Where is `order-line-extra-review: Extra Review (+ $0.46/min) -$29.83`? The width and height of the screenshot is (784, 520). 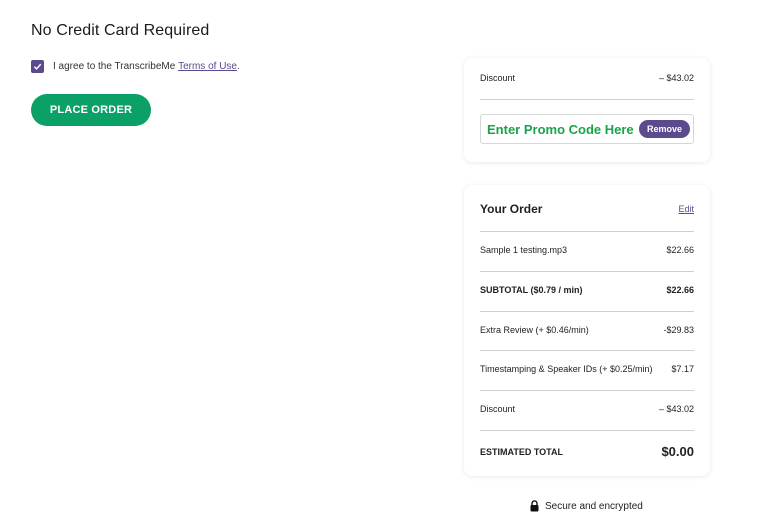 order-line-extra-review: Extra Review (+ $0.46/min) -$29.83 is located at coordinates (587, 330).